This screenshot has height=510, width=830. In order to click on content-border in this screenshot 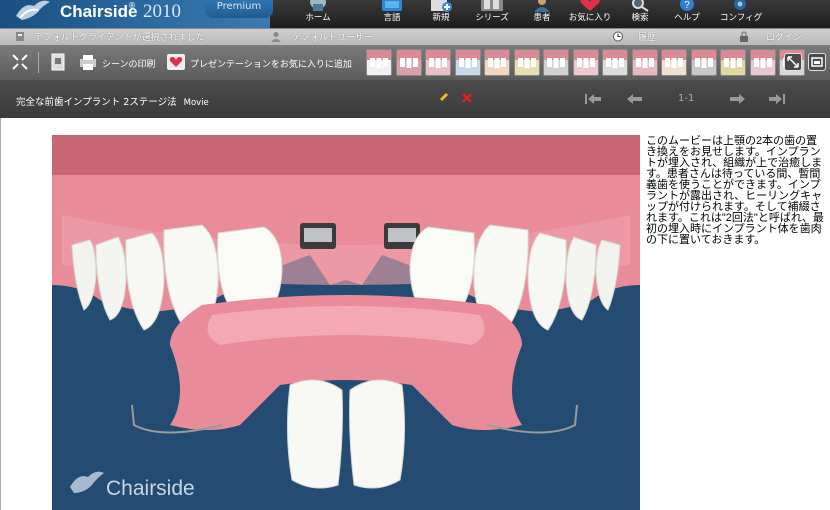, I will do `click(0, 314)`.